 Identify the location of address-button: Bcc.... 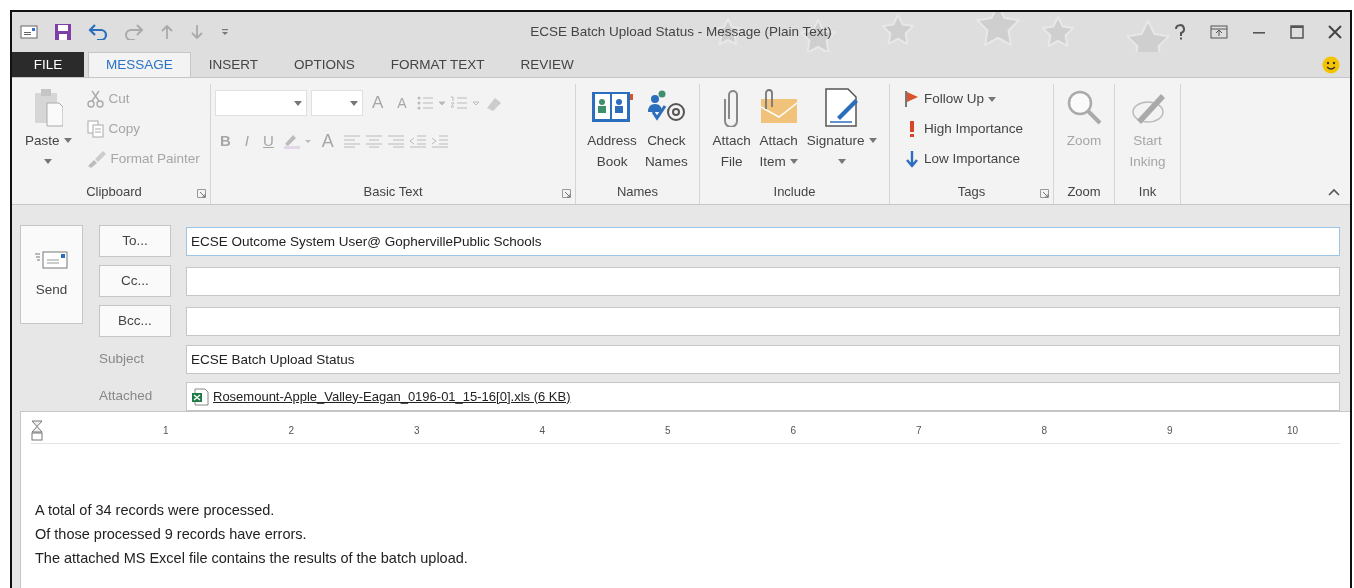
(135, 321).